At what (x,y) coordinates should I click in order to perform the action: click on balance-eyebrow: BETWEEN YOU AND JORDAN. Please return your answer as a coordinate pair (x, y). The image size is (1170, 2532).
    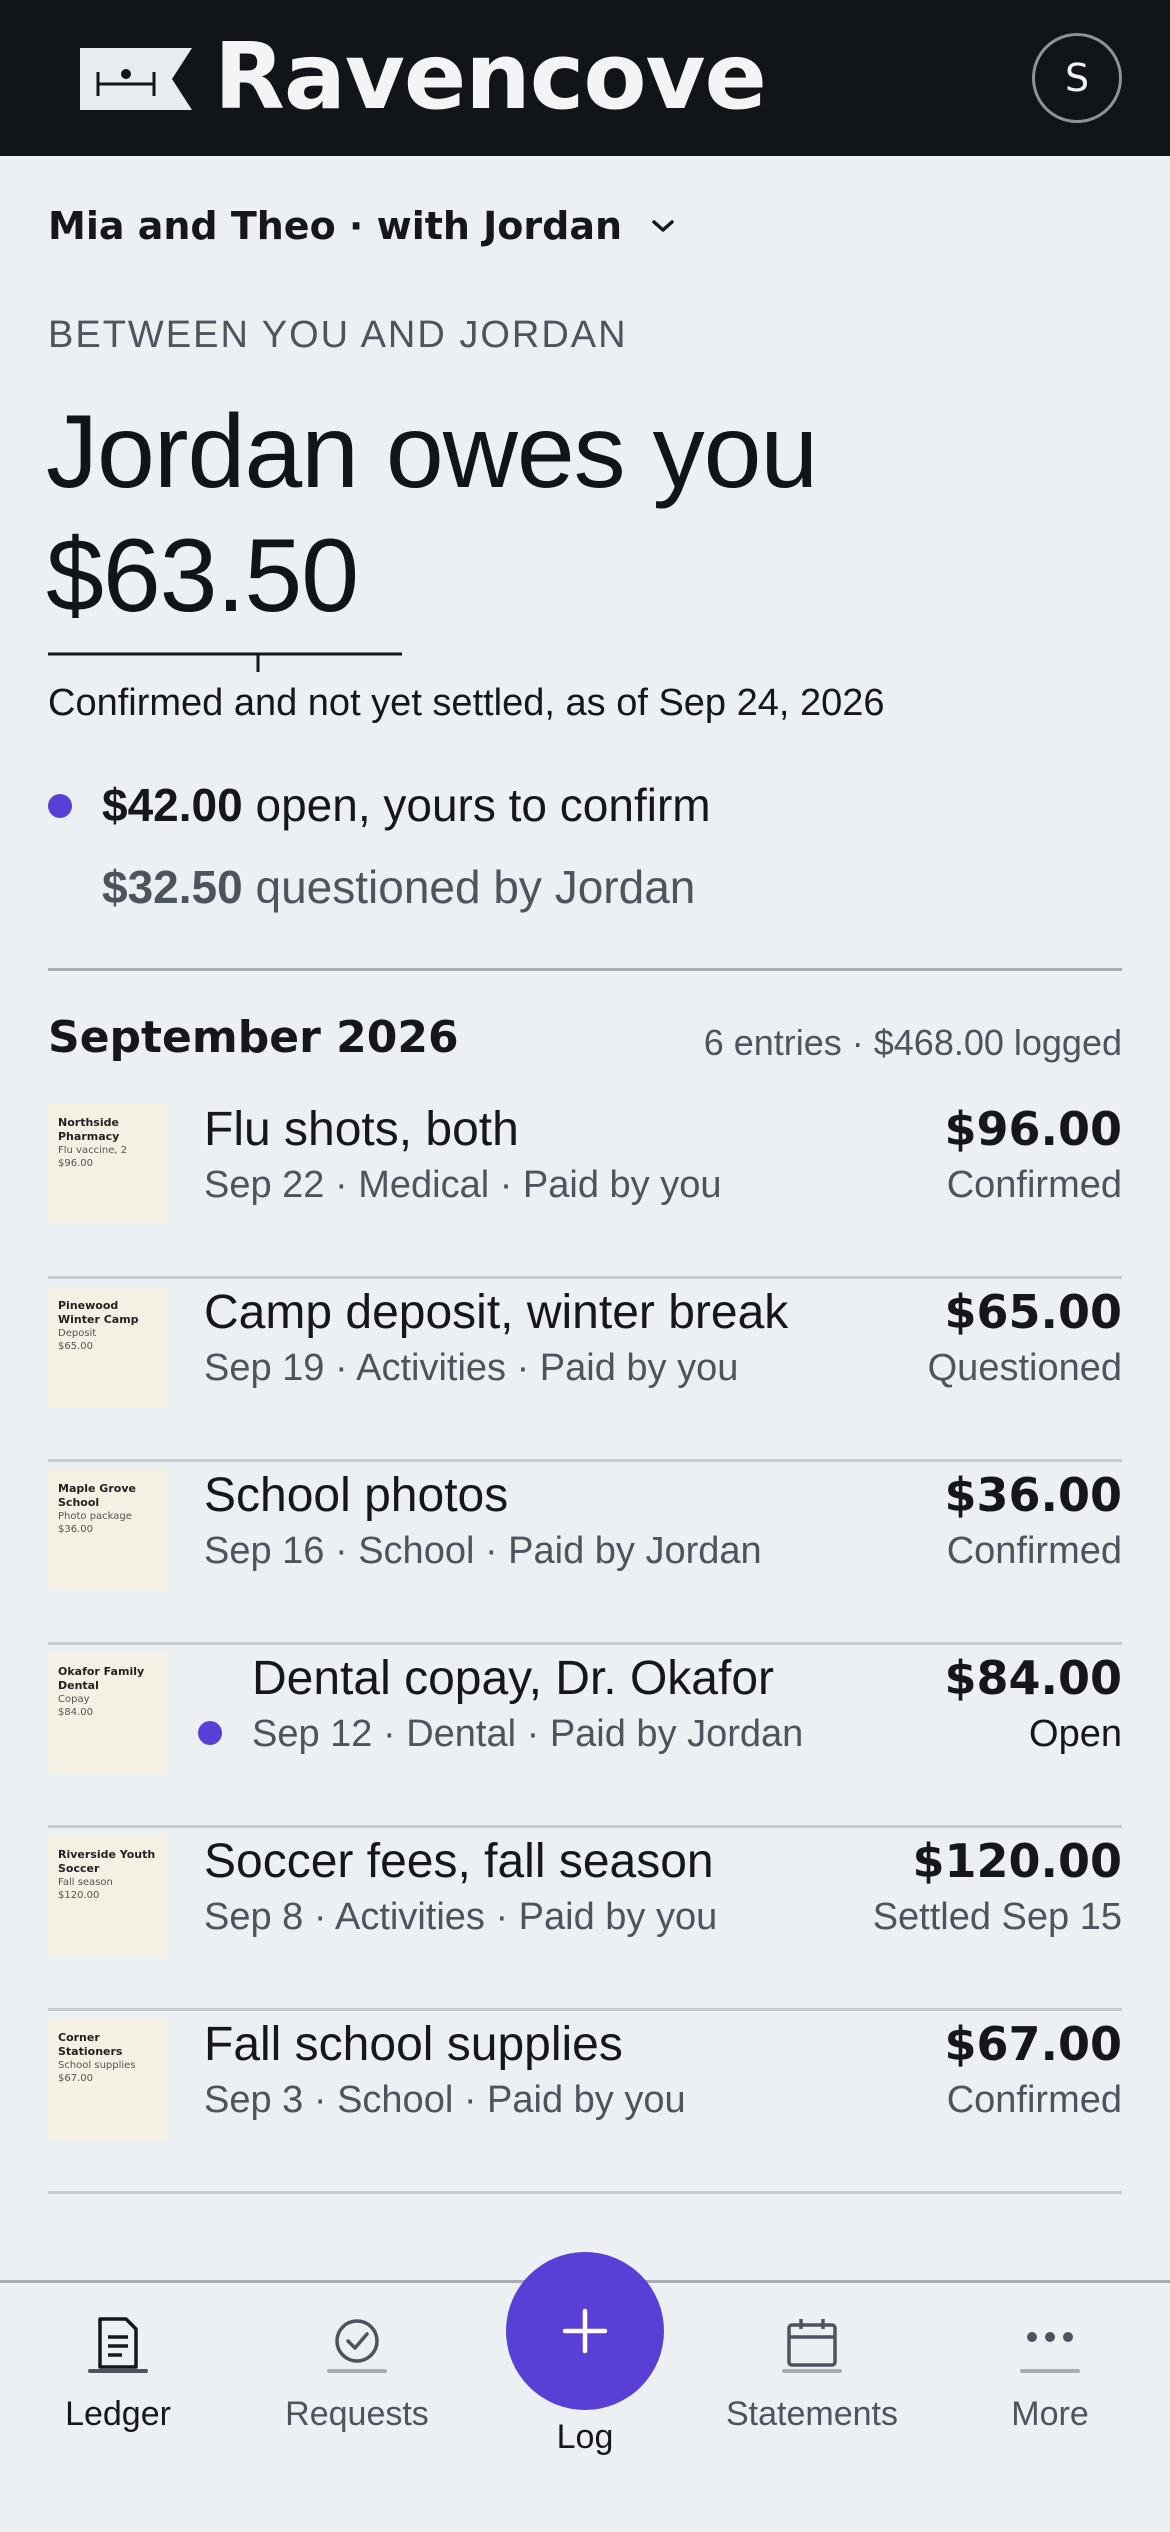
    Looking at the image, I should click on (338, 335).